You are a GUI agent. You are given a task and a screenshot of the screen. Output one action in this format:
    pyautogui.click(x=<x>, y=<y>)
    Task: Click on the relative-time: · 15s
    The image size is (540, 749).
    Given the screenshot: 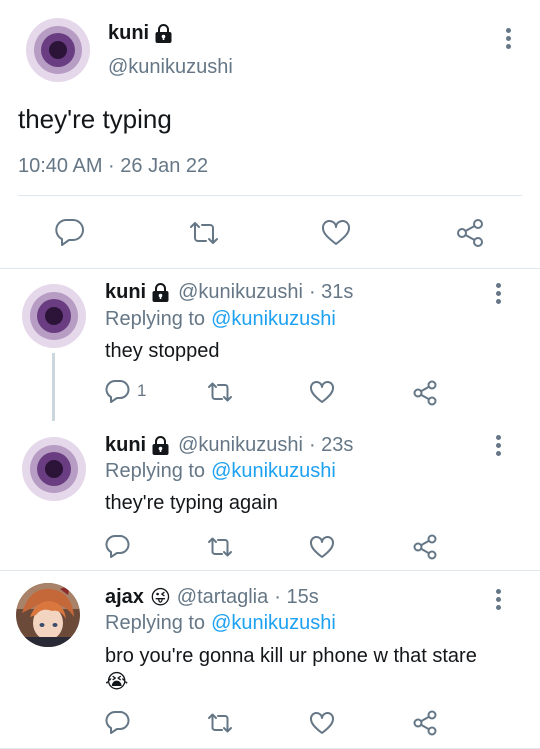 What is the action you would take?
    pyautogui.click(x=296, y=597)
    